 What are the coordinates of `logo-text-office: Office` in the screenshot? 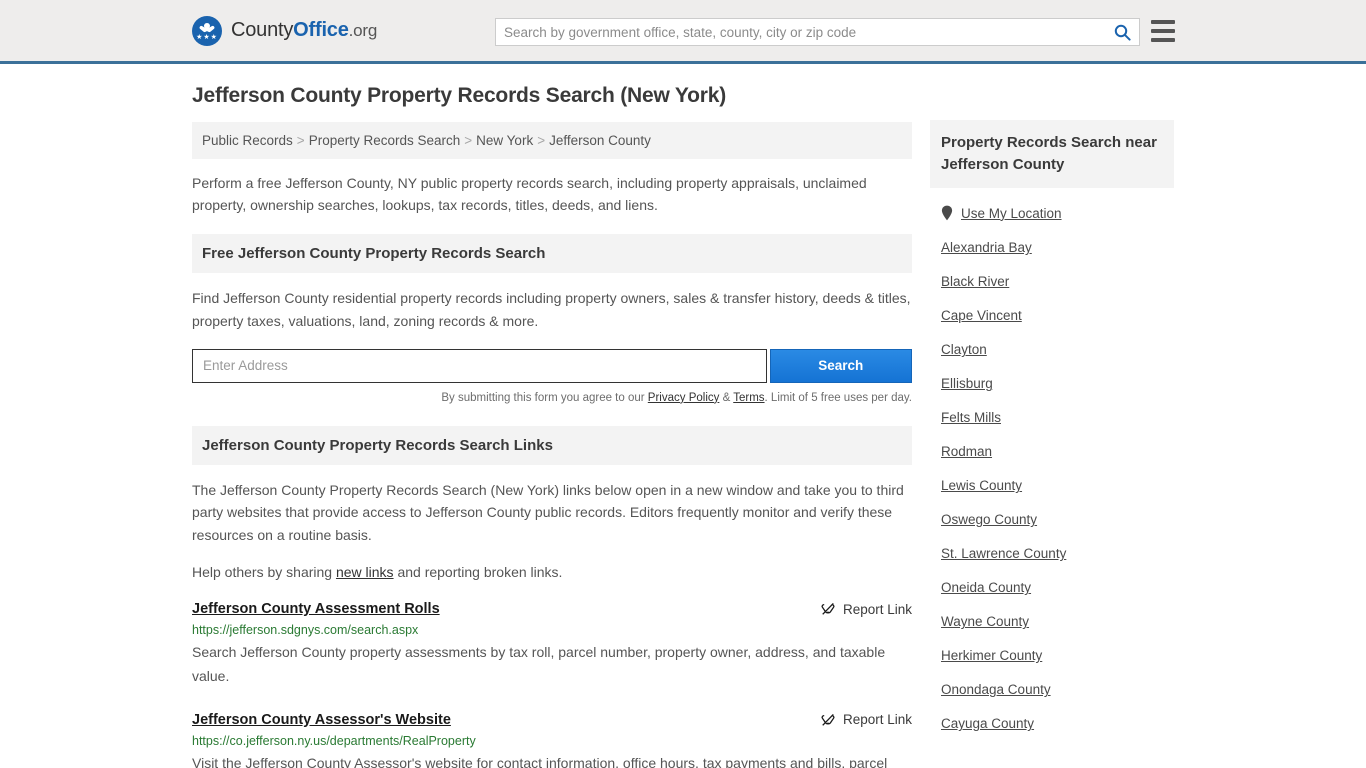 It's located at (321, 30).